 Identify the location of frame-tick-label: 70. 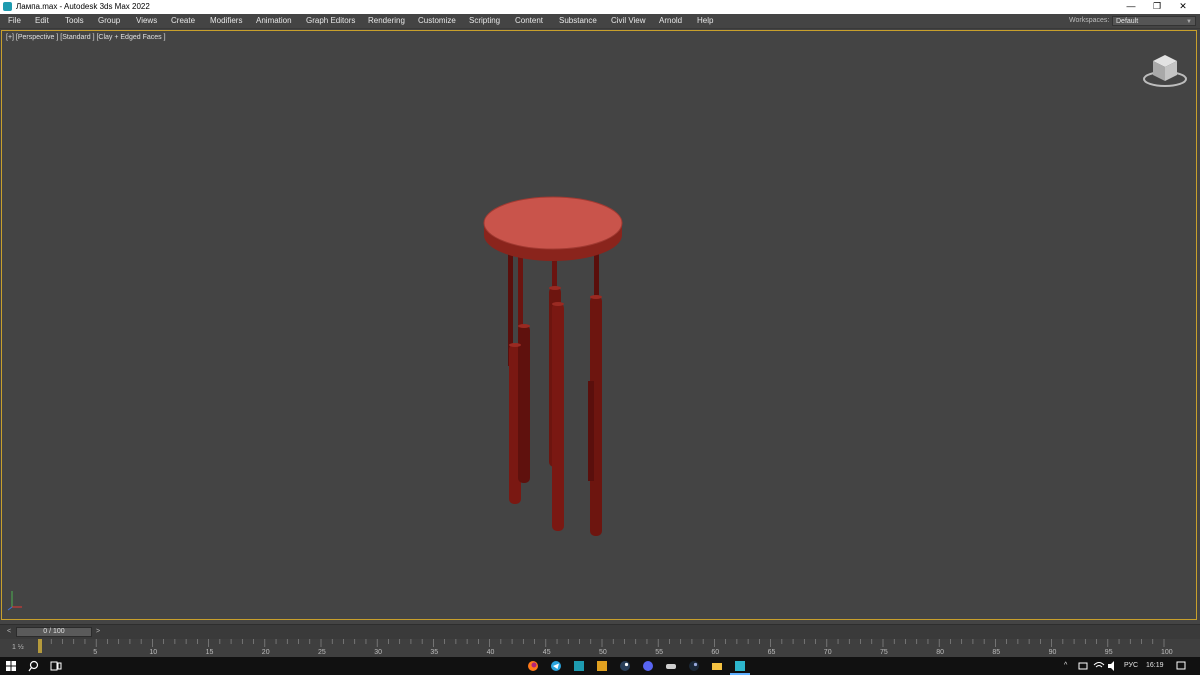
(828, 652).